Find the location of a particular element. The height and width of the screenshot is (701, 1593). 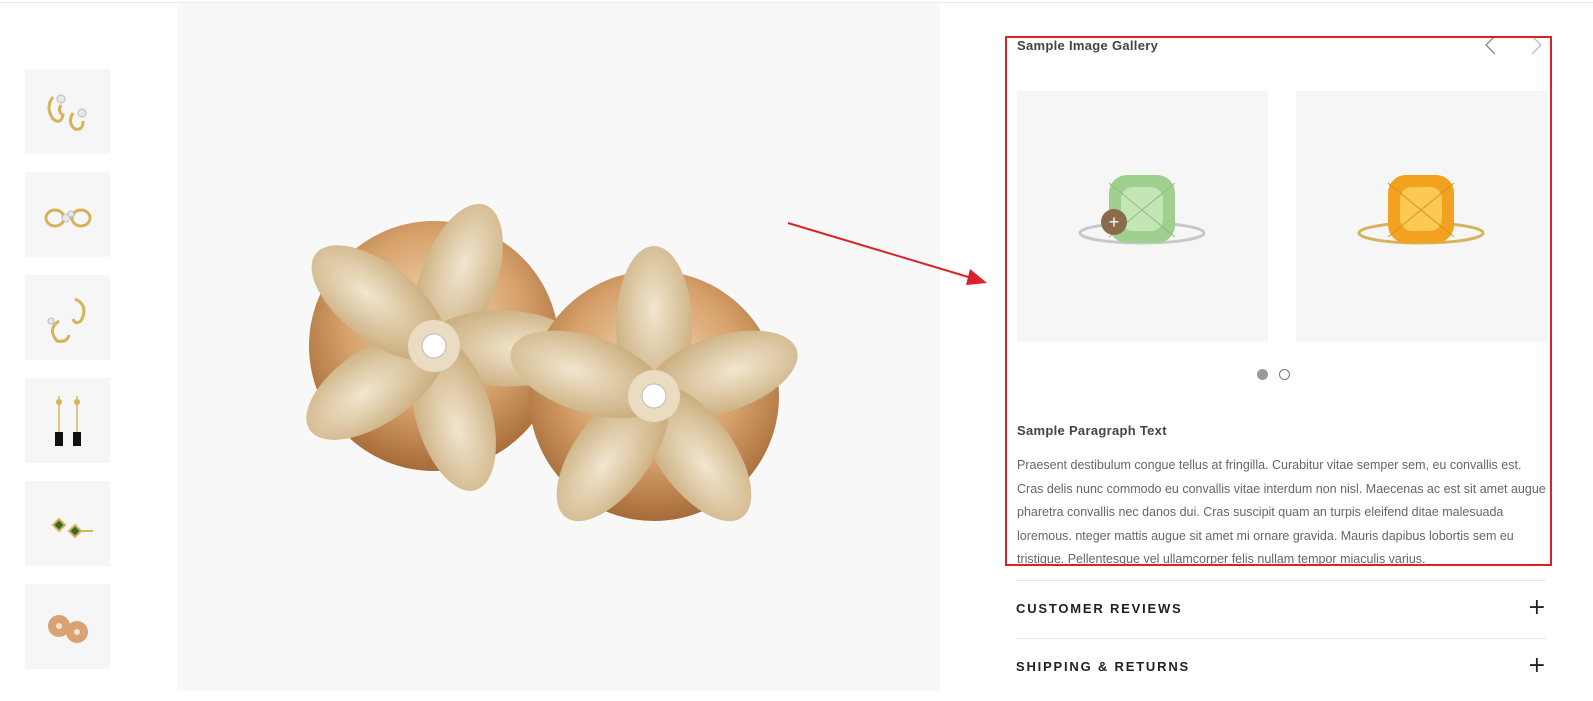

gallery-next-button is located at coordinates (1536, 47).